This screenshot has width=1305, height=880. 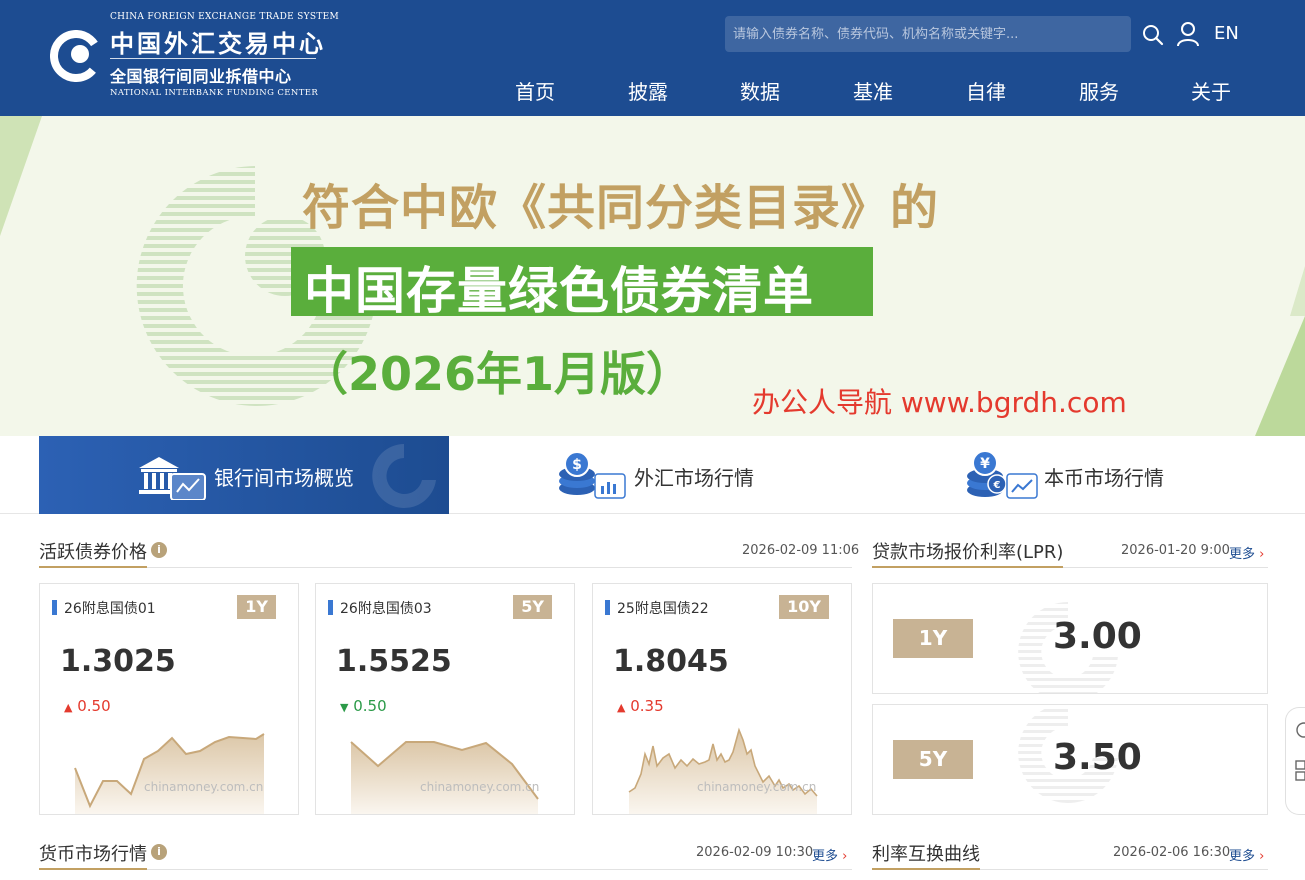 I want to click on tab-fx-market: $ 外汇市场行情, so click(x=654, y=475).